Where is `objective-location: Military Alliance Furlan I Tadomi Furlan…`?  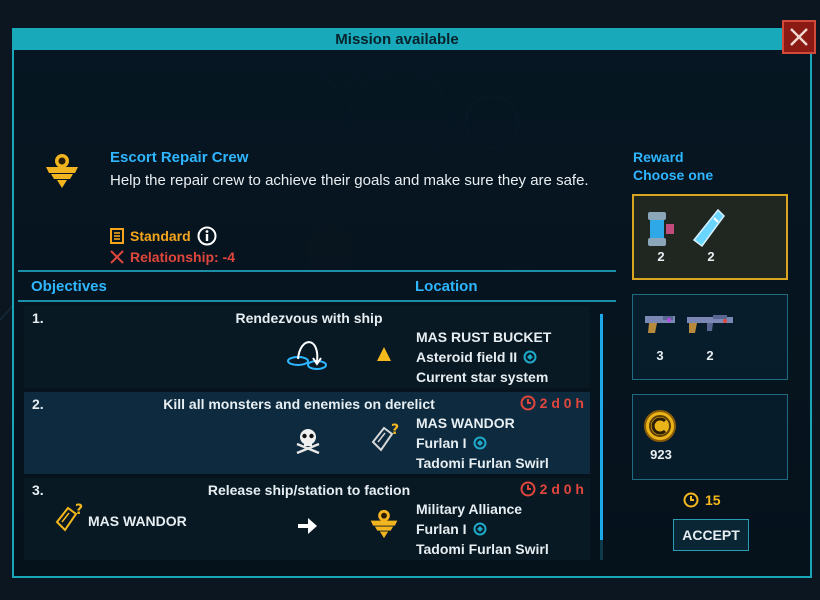
objective-location: Military Alliance Furlan I Tadomi Furlan… is located at coordinates (482, 529).